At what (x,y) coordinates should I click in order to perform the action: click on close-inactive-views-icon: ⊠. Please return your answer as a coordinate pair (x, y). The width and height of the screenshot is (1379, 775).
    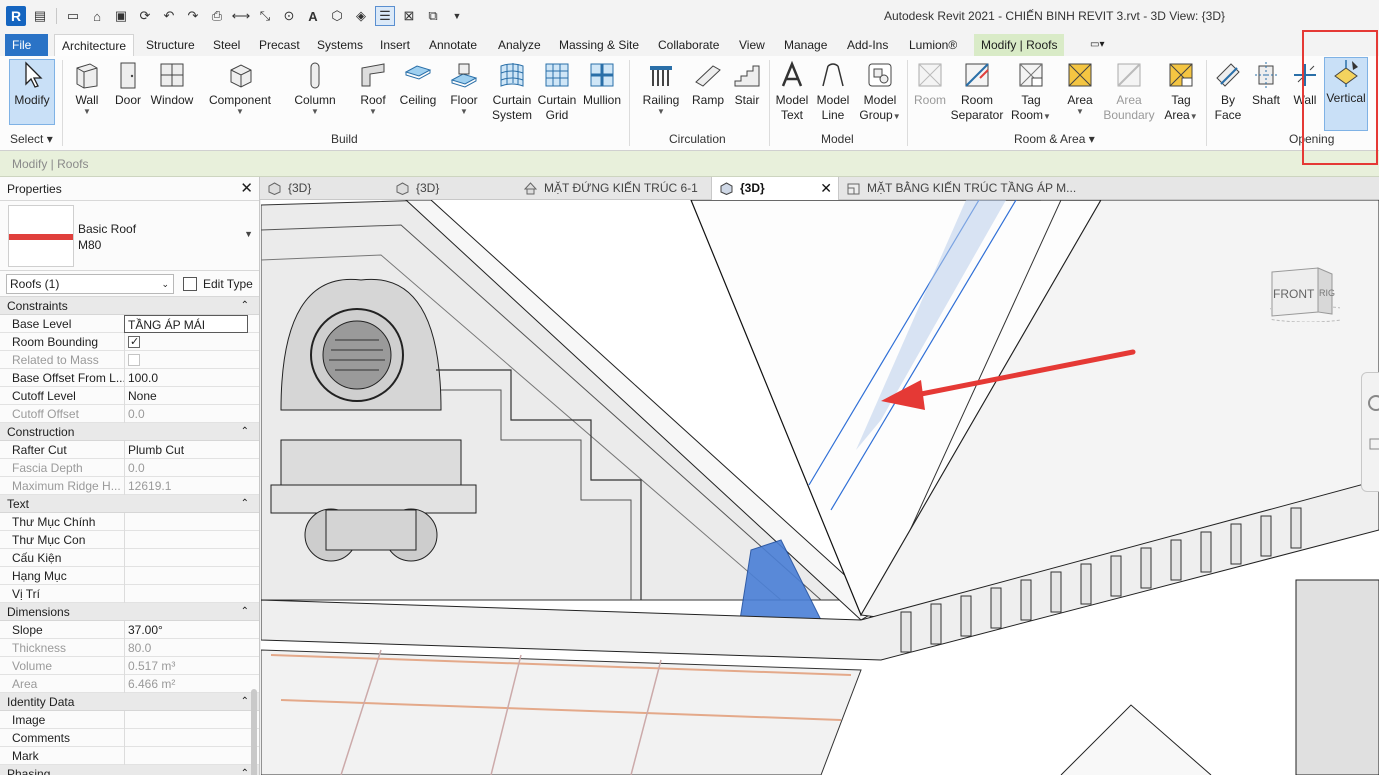
    Looking at the image, I should click on (409, 16).